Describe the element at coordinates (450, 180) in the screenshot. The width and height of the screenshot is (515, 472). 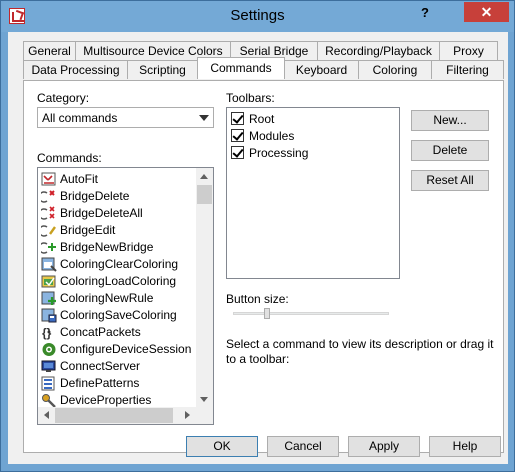
I see `reset-all-button: Reset All` at that location.